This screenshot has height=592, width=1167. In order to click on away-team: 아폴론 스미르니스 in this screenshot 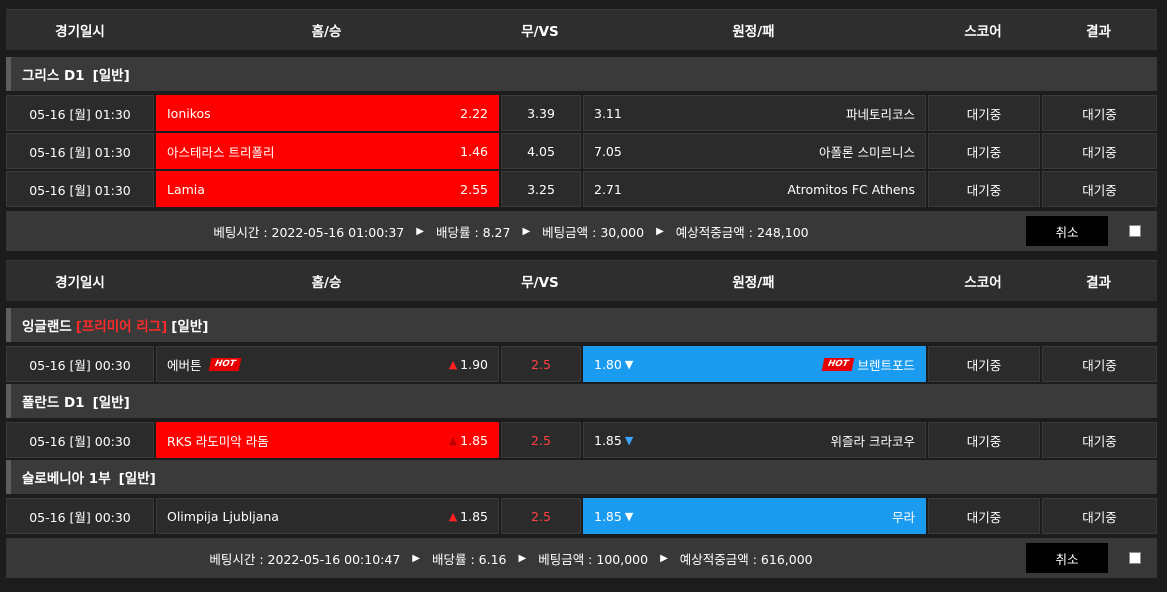, I will do `click(867, 152)`.